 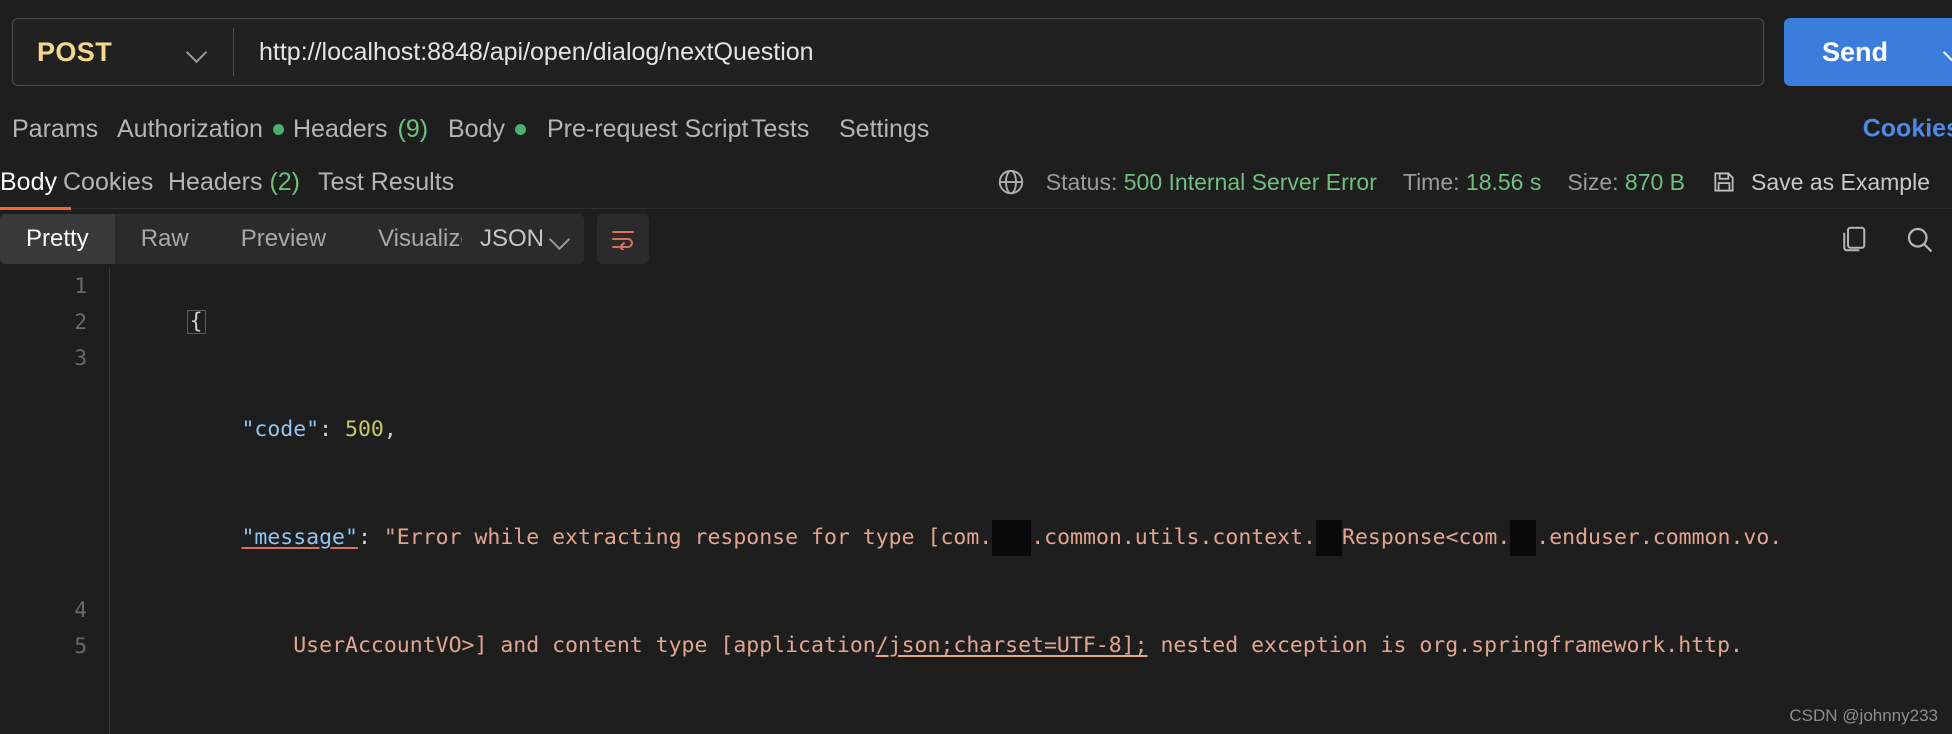 I want to click on view-mode-label: Preview, so click(x=283, y=238).